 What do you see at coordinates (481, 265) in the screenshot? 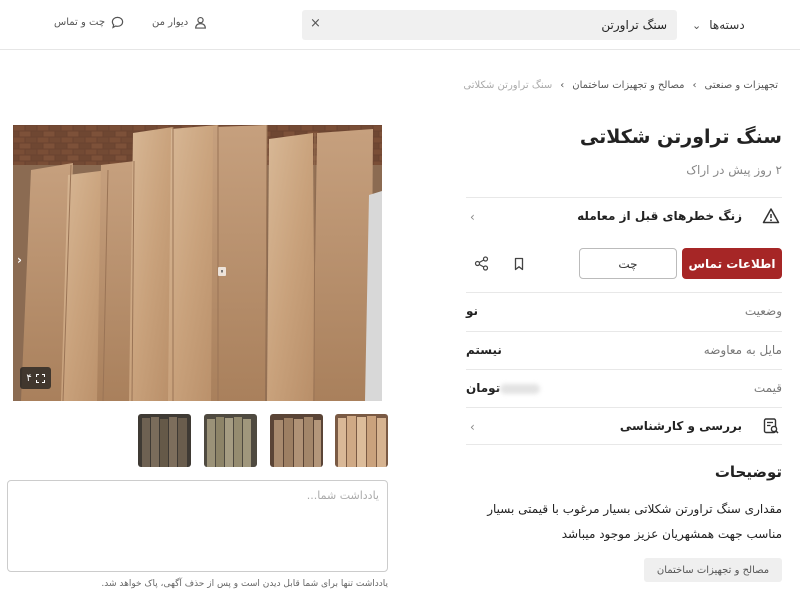
I see `share-icon` at bounding box center [481, 265].